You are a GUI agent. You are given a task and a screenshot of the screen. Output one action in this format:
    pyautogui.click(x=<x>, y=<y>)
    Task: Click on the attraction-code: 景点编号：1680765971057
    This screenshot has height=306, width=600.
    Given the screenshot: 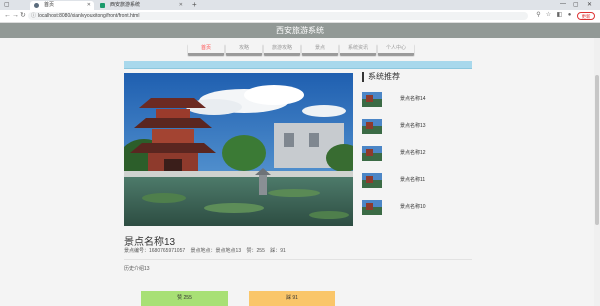 What is the action you would take?
    pyautogui.click(x=155, y=251)
    